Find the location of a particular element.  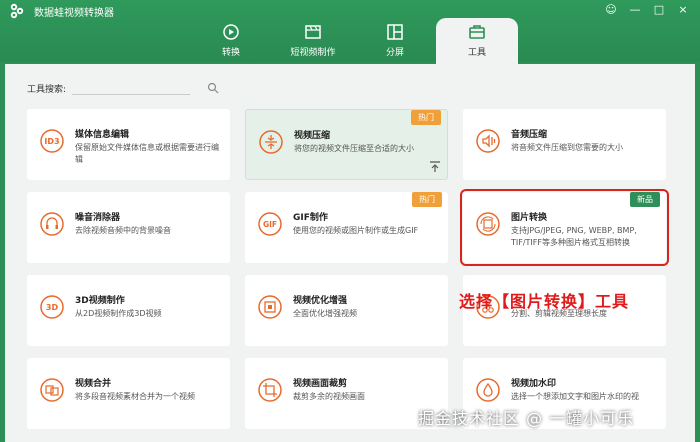

tool-desc: 去除视频音频中的背景噪音 is located at coordinates (123, 230).